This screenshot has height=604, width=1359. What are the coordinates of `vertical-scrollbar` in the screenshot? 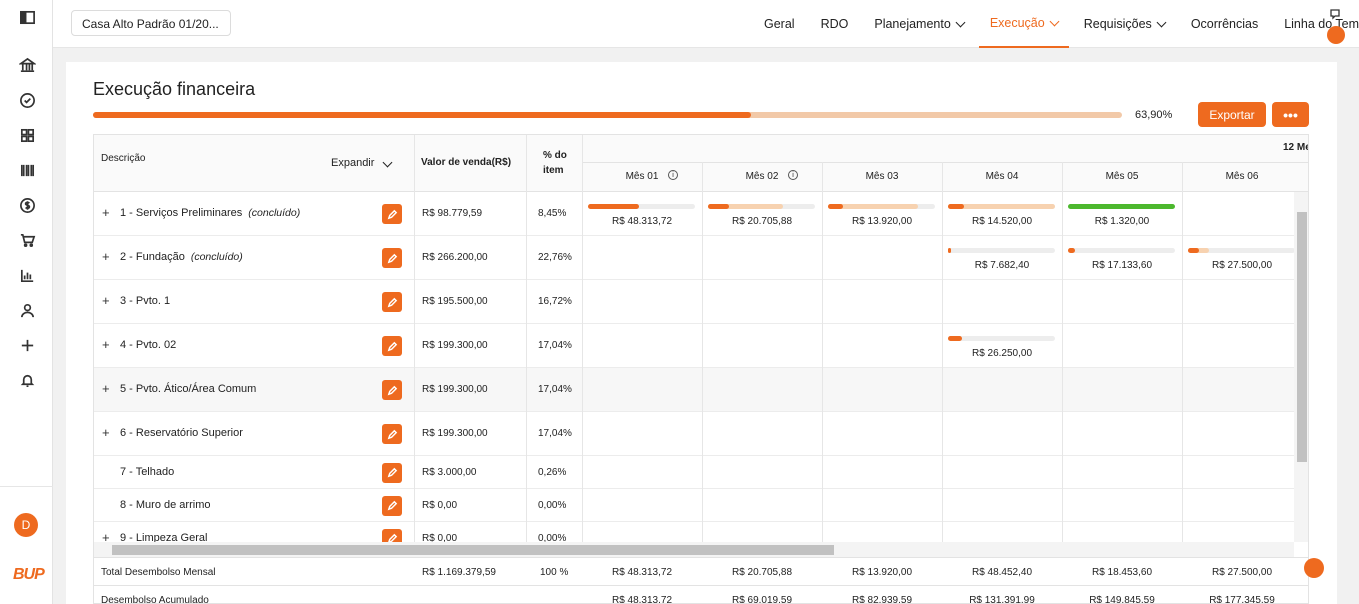 It's located at (1301, 367).